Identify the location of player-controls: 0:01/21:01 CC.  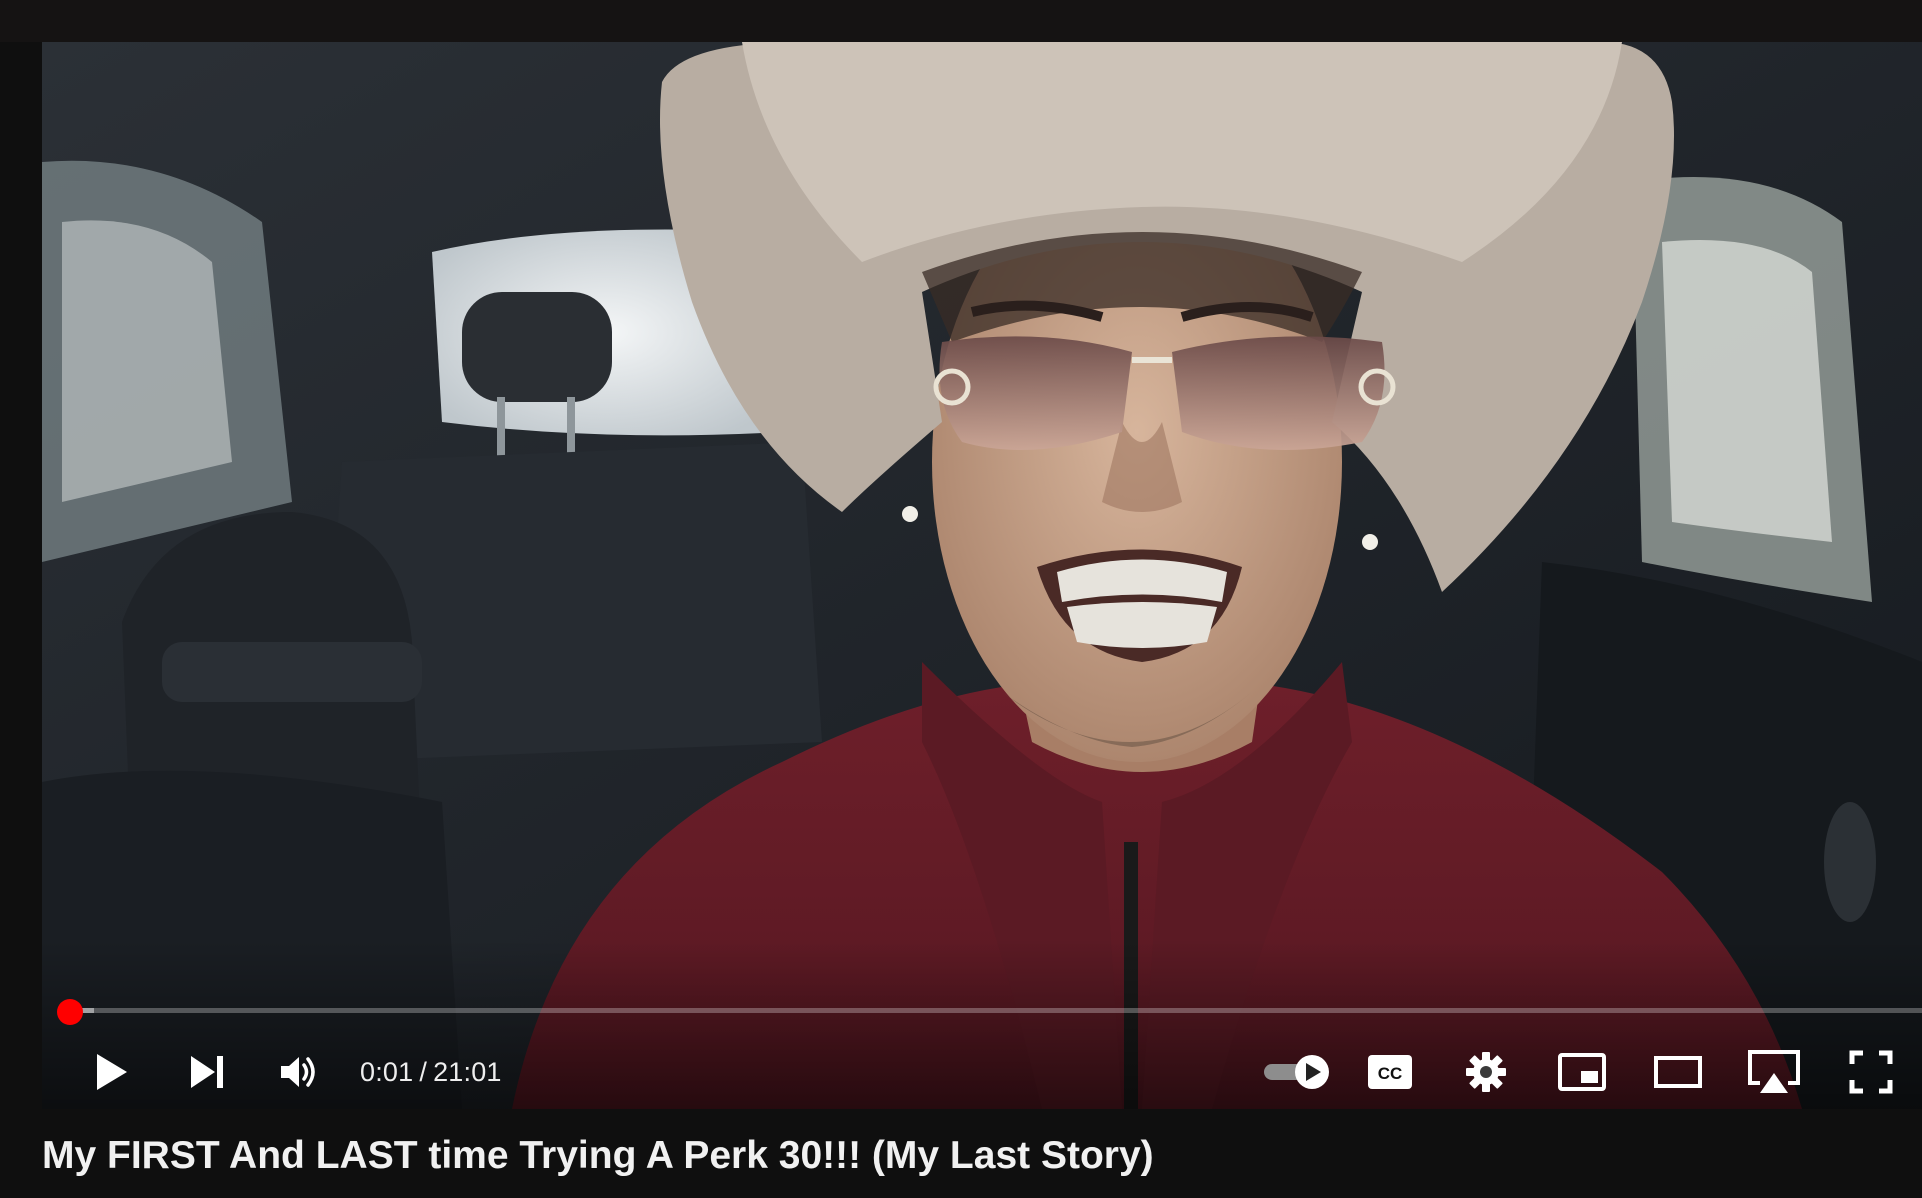
(982, 1070).